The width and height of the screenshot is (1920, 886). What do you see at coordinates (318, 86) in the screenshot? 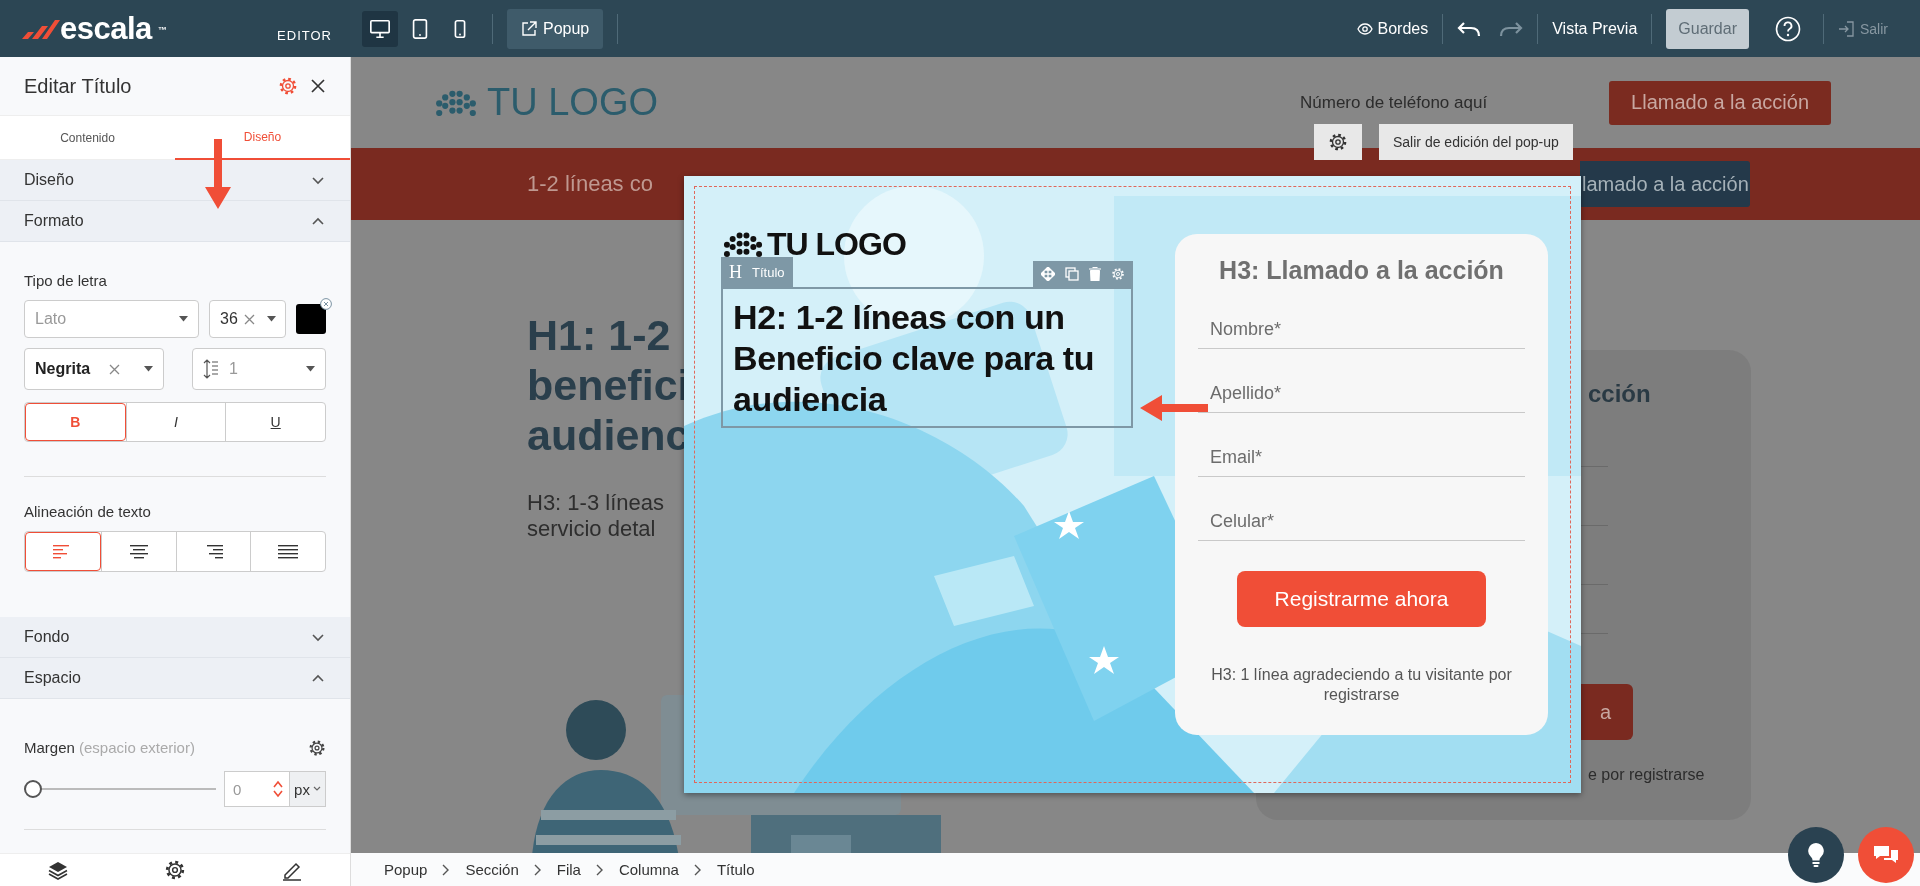
I see `close-icon` at bounding box center [318, 86].